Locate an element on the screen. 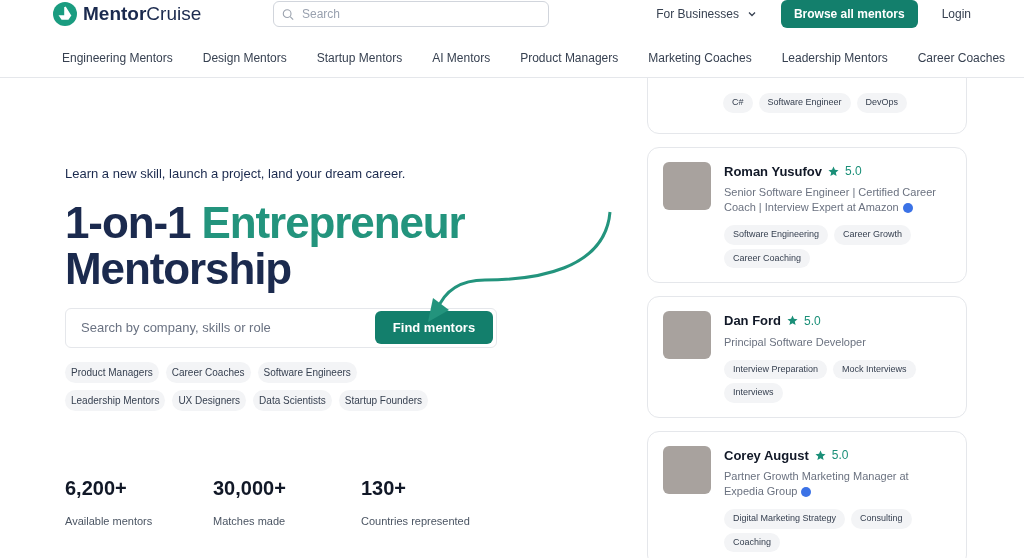 The width and height of the screenshot is (1024, 558). skill-tag: DevOps is located at coordinates (882, 103).